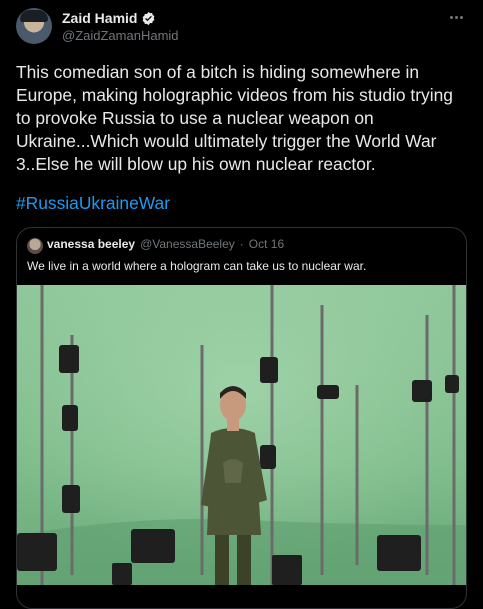 Image resolution: width=483 pixels, height=609 pixels. What do you see at coordinates (266, 244) in the screenshot?
I see `quoted-date: Oct 16` at bounding box center [266, 244].